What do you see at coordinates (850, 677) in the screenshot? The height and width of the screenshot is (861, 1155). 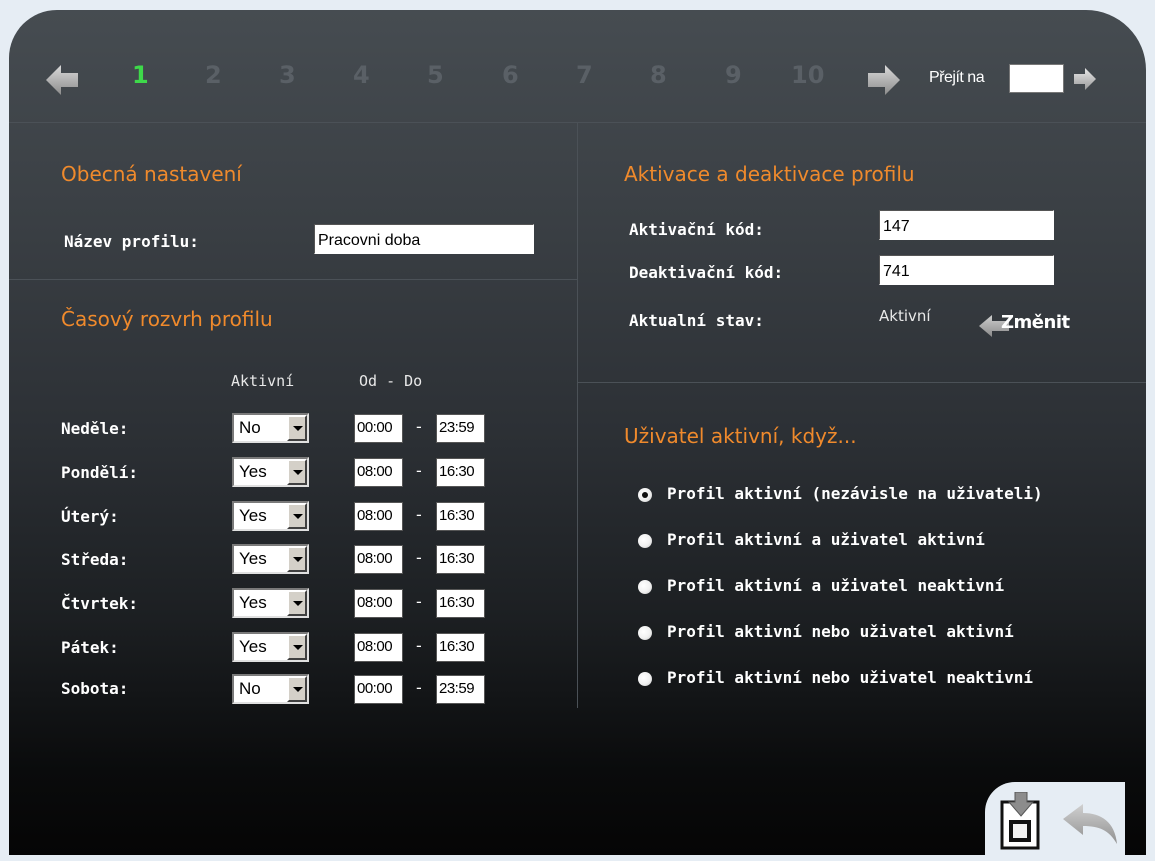 I see `radio-label: Profil aktivní nebo uživatel neaktivní` at bounding box center [850, 677].